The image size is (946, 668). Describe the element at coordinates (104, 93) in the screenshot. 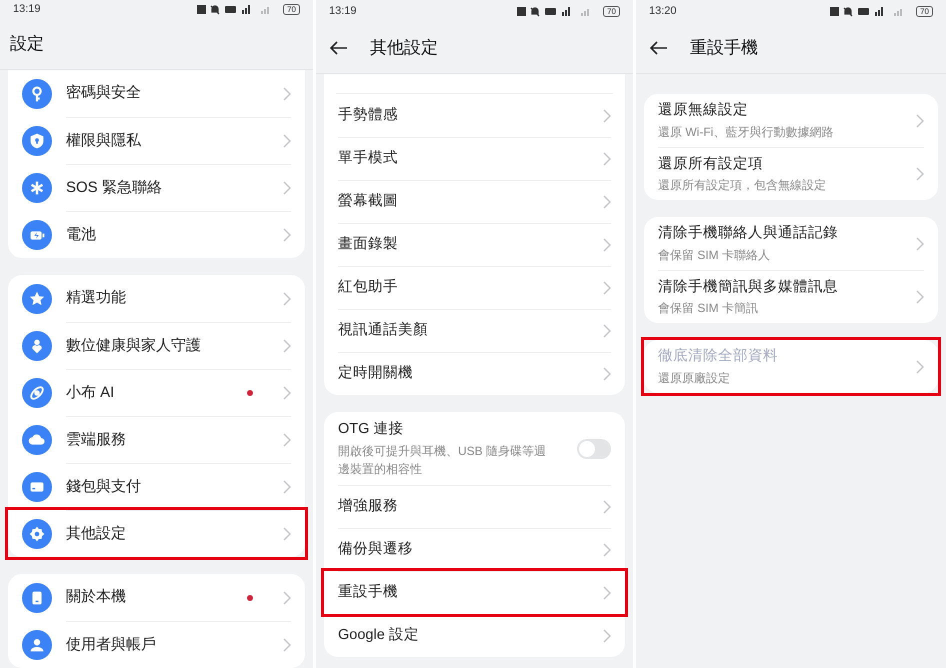

I see `item-label: 密碼與安全` at that location.